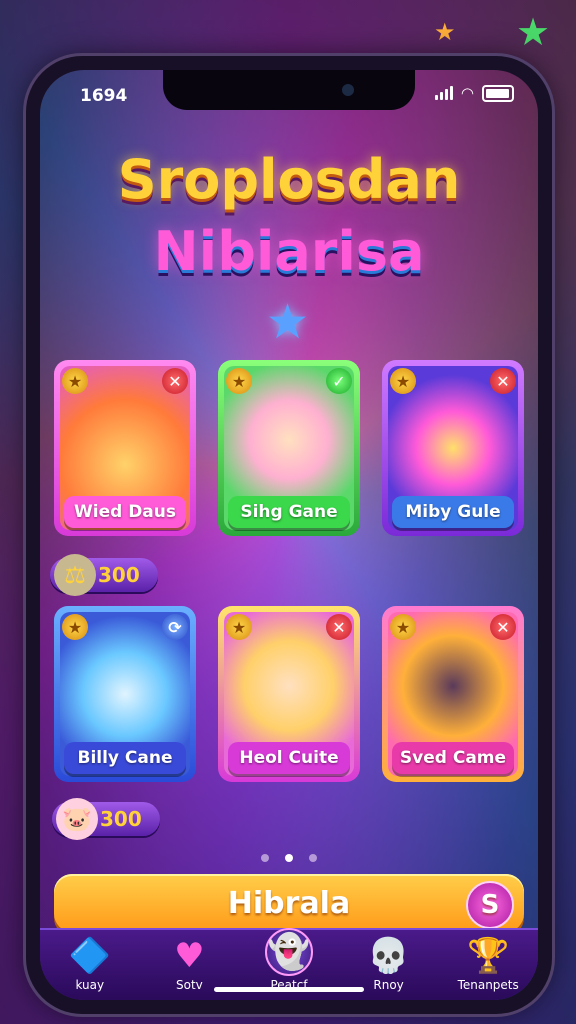 Image resolution: width=576 pixels, height=1024 pixels. Describe the element at coordinates (339, 381) in the screenshot. I see `check-icon: ✓` at that location.